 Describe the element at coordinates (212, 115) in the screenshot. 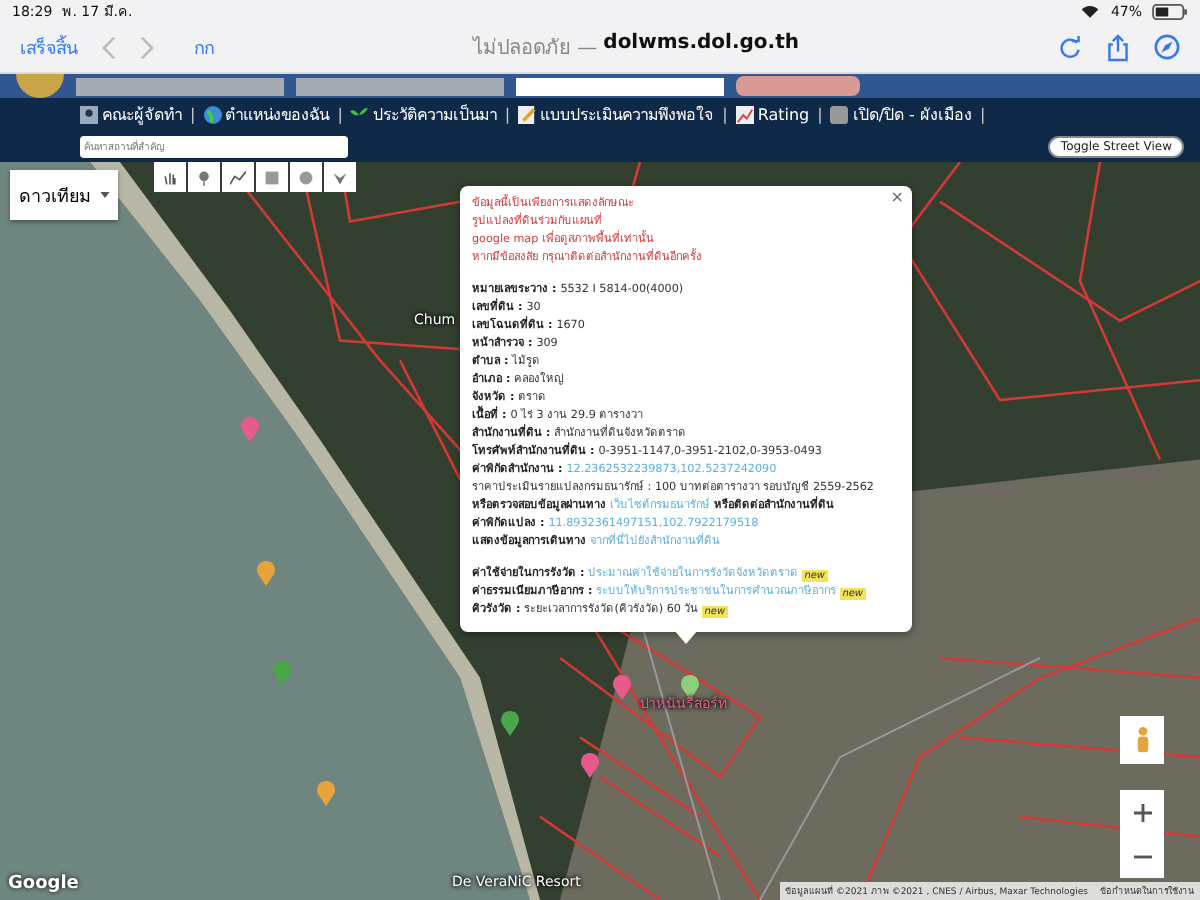

I see `globe-icon` at that location.